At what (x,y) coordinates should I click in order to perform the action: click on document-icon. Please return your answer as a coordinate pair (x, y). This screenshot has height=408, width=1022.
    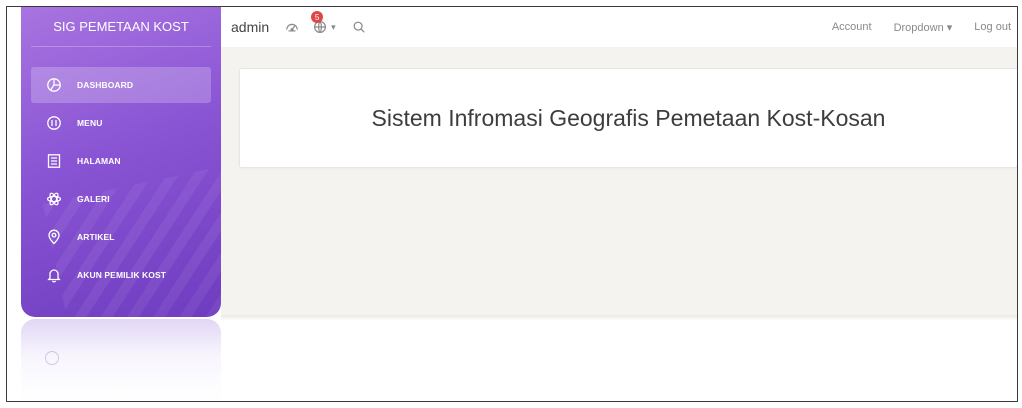
    Looking at the image, I should click on (54, 161).